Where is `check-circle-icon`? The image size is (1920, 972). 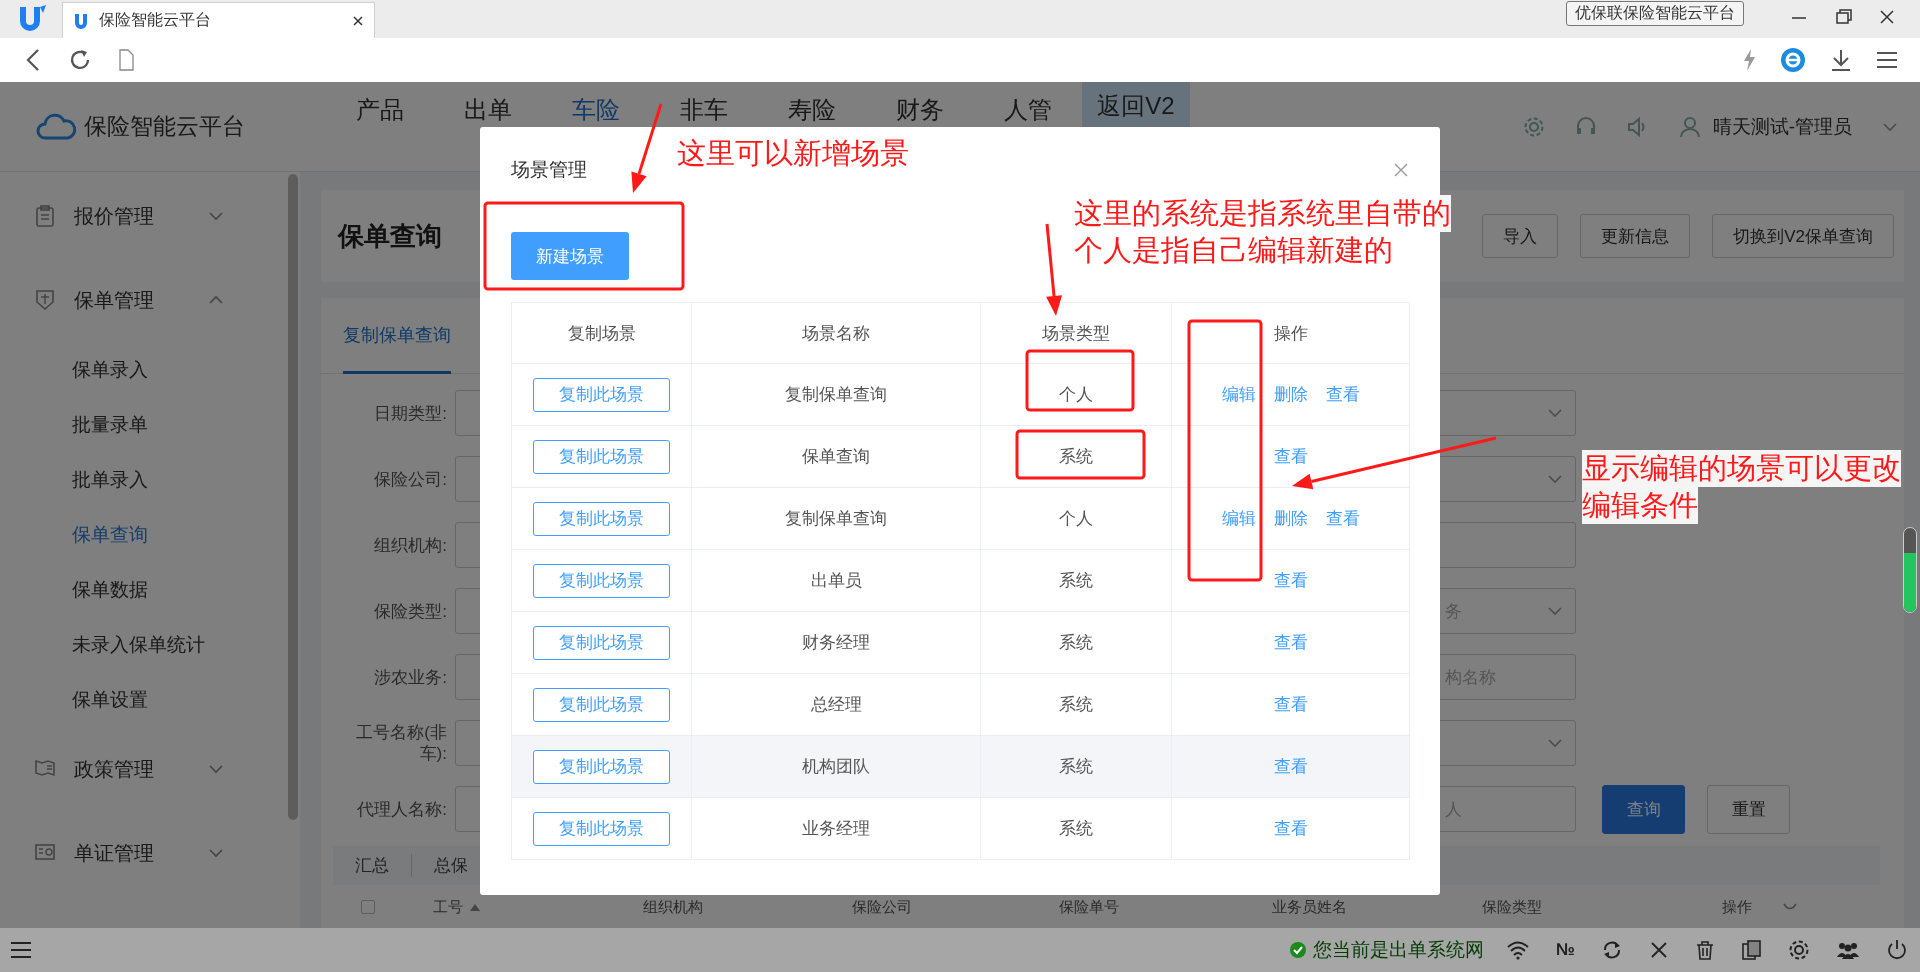
check-circle-icon is located at coordinates (1298, 950).